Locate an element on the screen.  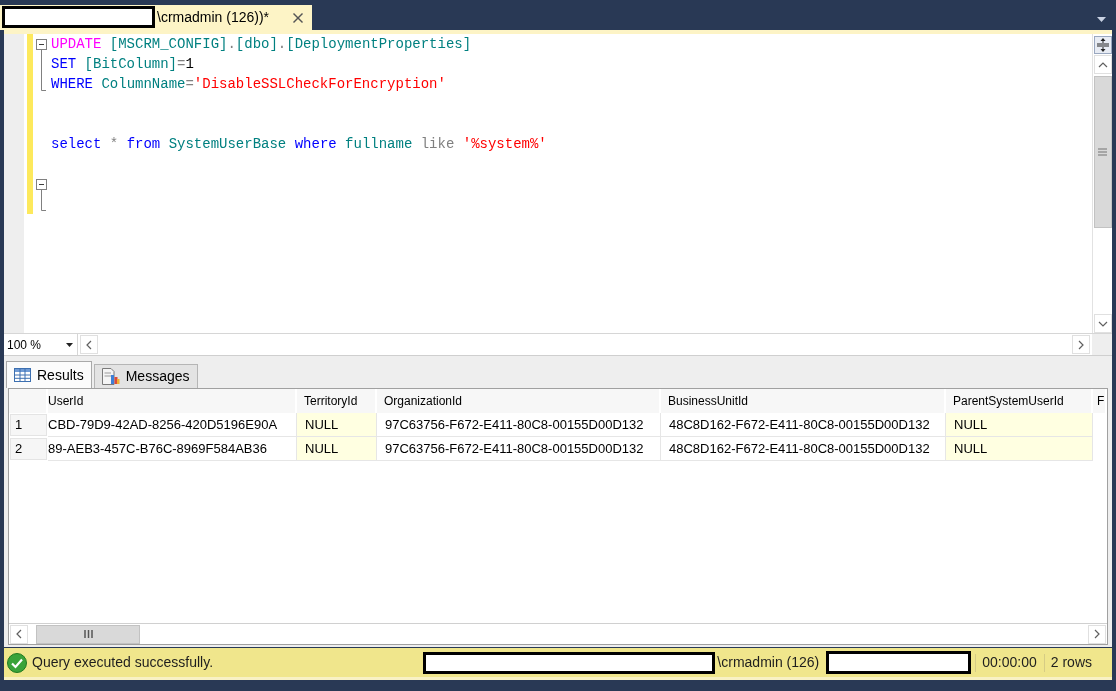
code-line: WHERE ColumnName='DisableSSLCheckForEncryption' is located at coordinates (248, 84).